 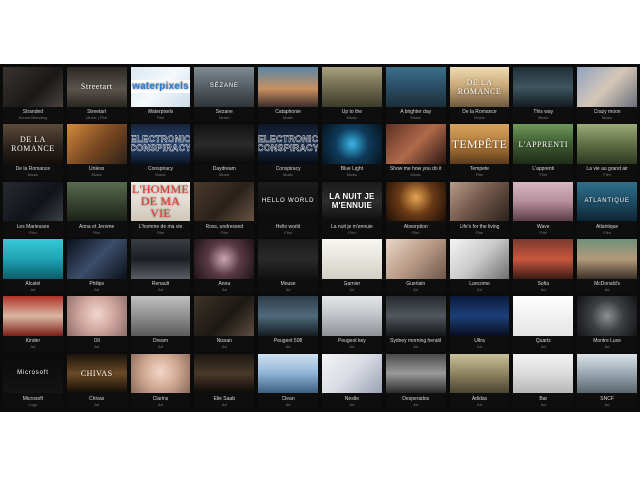 I want to click on video-tile: Philips Ad, so click(x=96, y=266).